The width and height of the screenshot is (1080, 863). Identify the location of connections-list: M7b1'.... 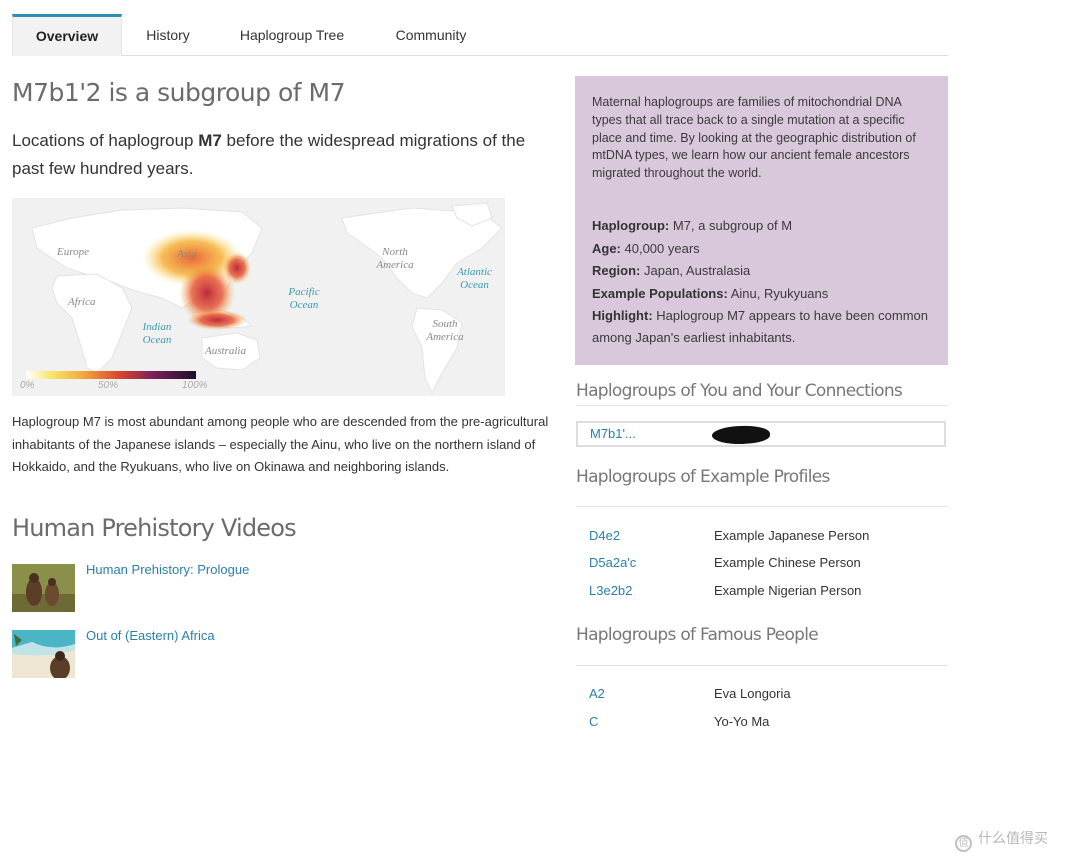
(761, 434).